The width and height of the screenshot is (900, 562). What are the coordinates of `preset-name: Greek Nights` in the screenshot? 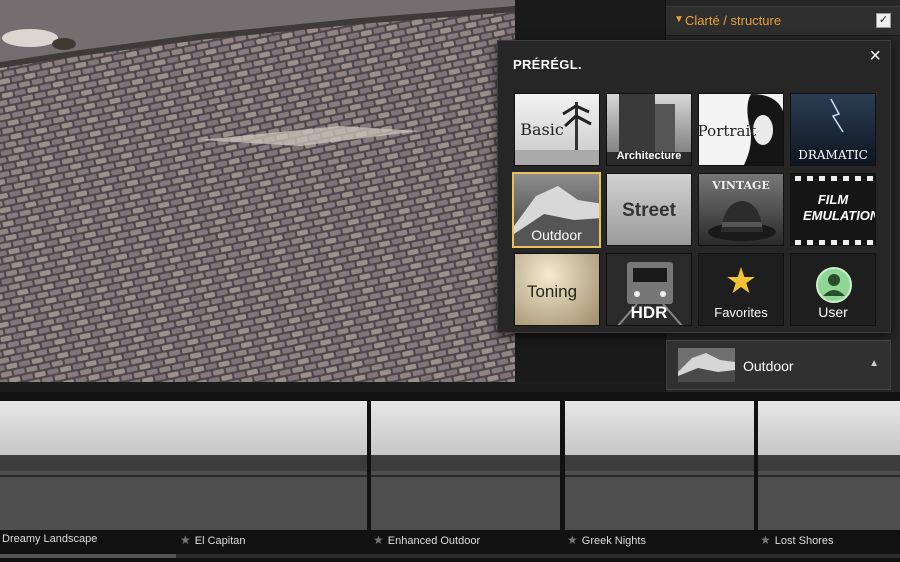 It's located at (613, 541).